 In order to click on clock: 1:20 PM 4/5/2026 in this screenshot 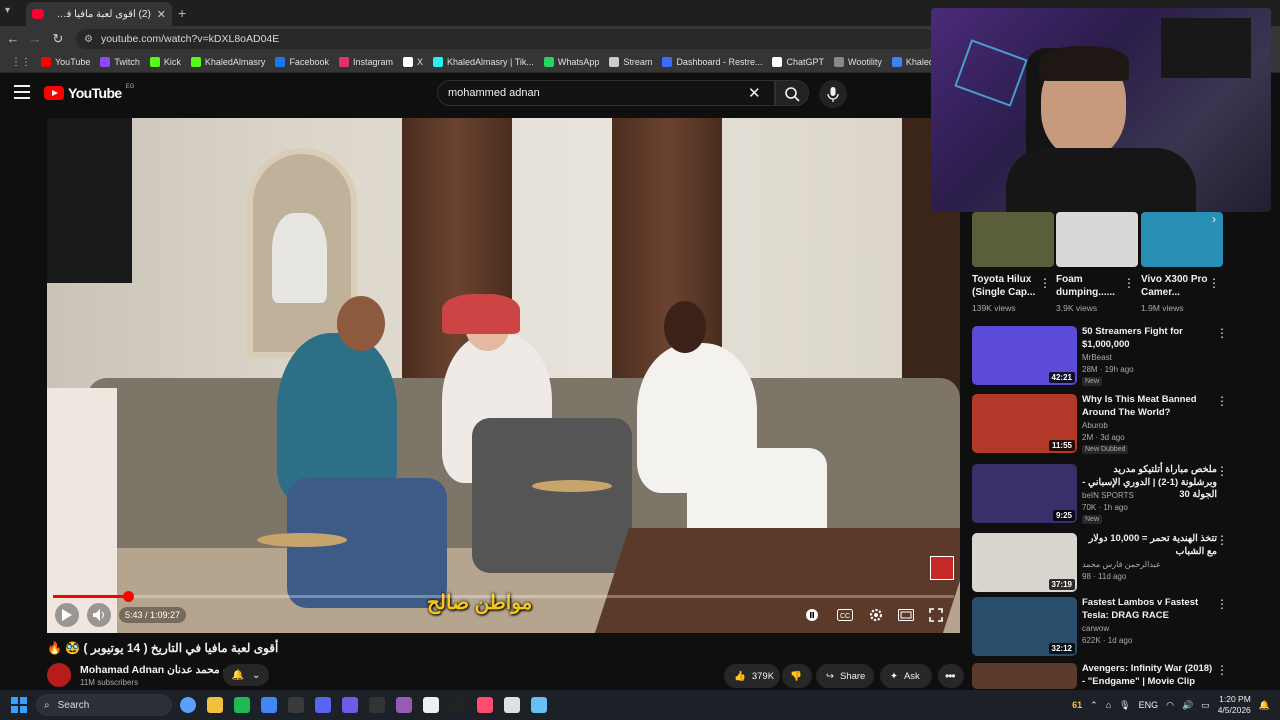, I will do `click(1234, 705)`.